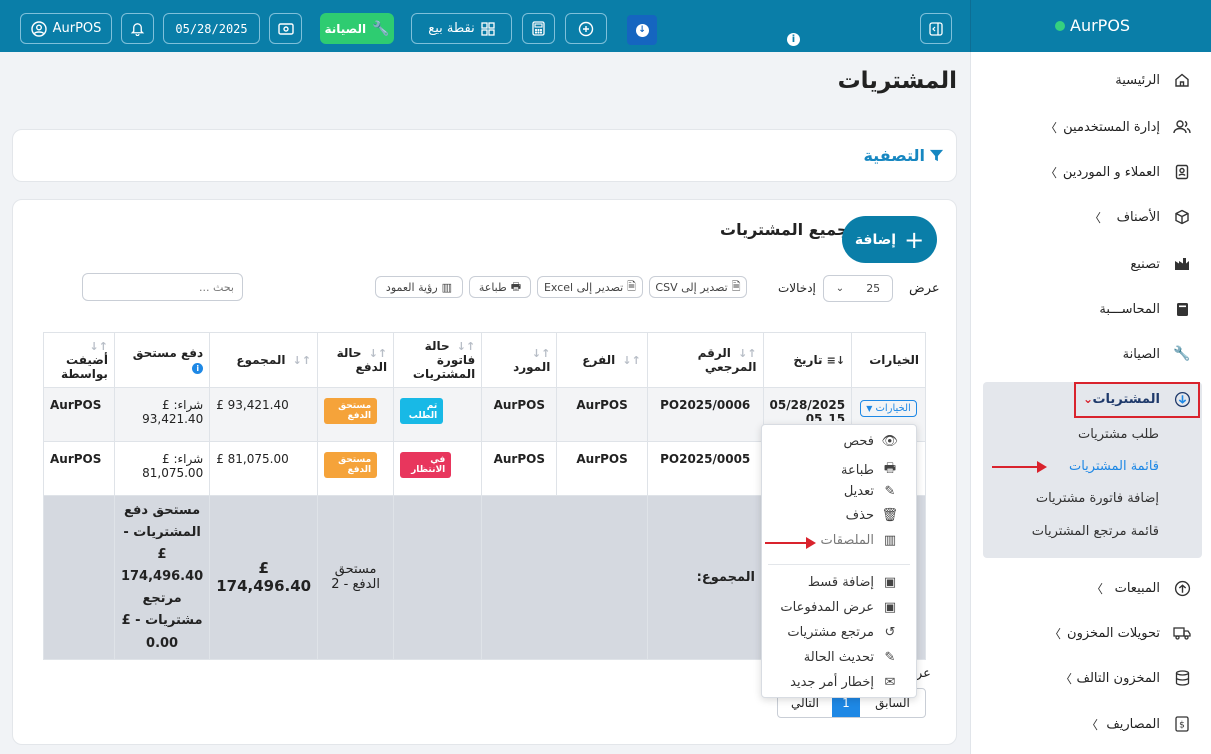 The image size is (1211, 754). I want to click on sidebar-item-stock-transfers: تحويلات المخزون 〈, so click(1091, 633).